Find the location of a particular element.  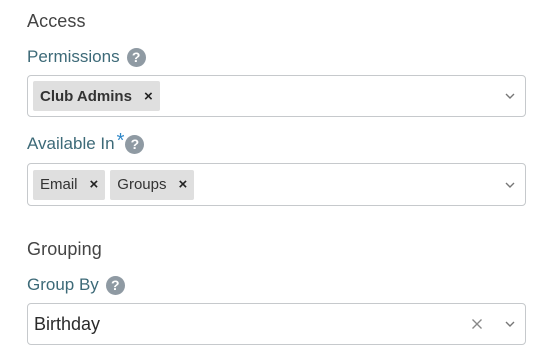

access-section-title: Access is located at coordinates (56, 21).